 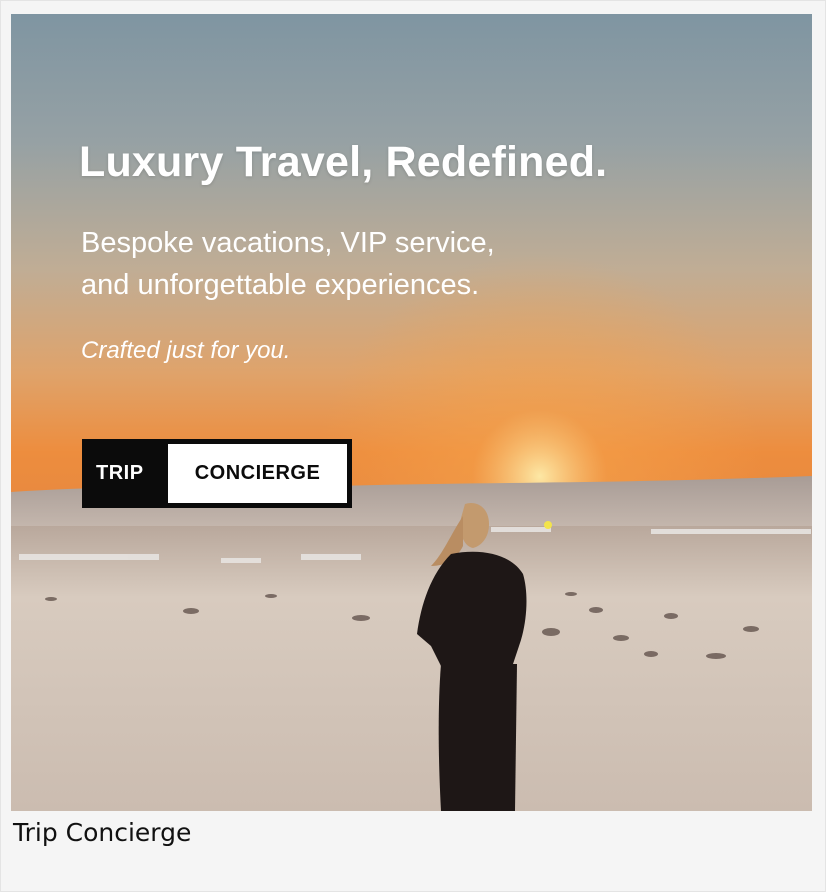 I want to click on ad-tagline: Crafted just for you., so click(x=186, y=350).